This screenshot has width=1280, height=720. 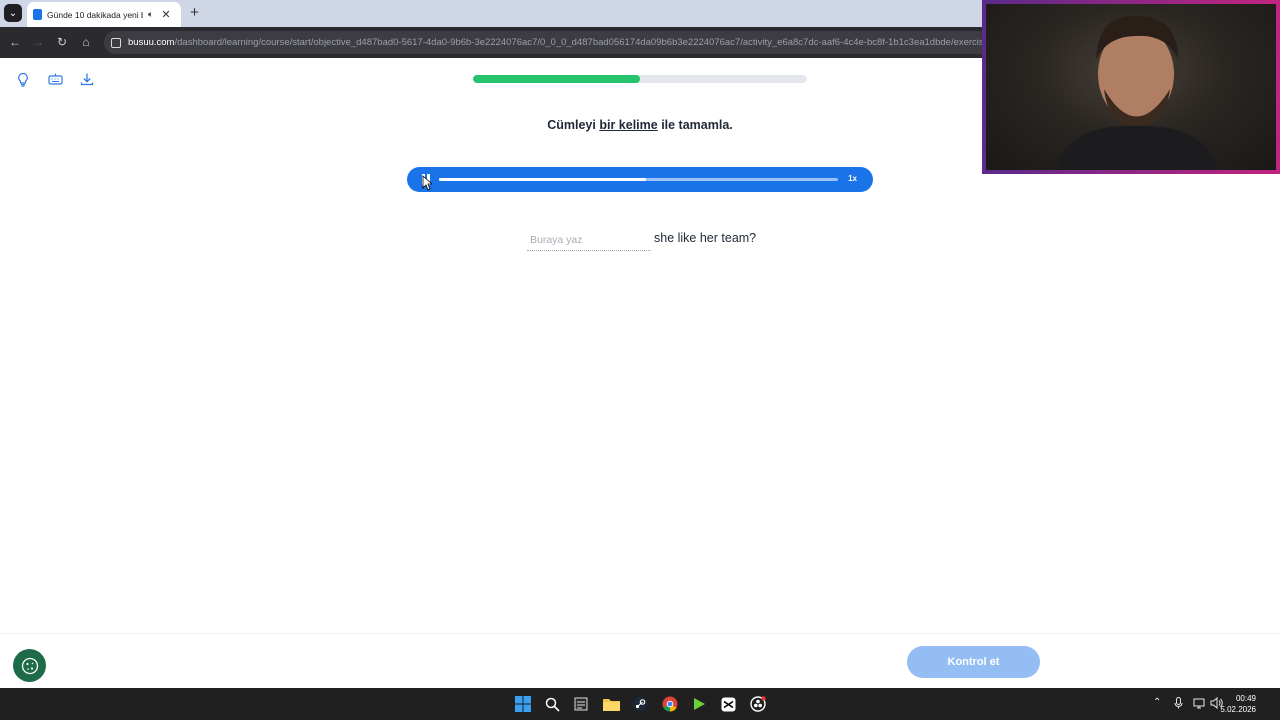 What do you see at coordinates (38, 42) in the screenshot?
I see `forward-icon: →` at bounding box center [38, 42].